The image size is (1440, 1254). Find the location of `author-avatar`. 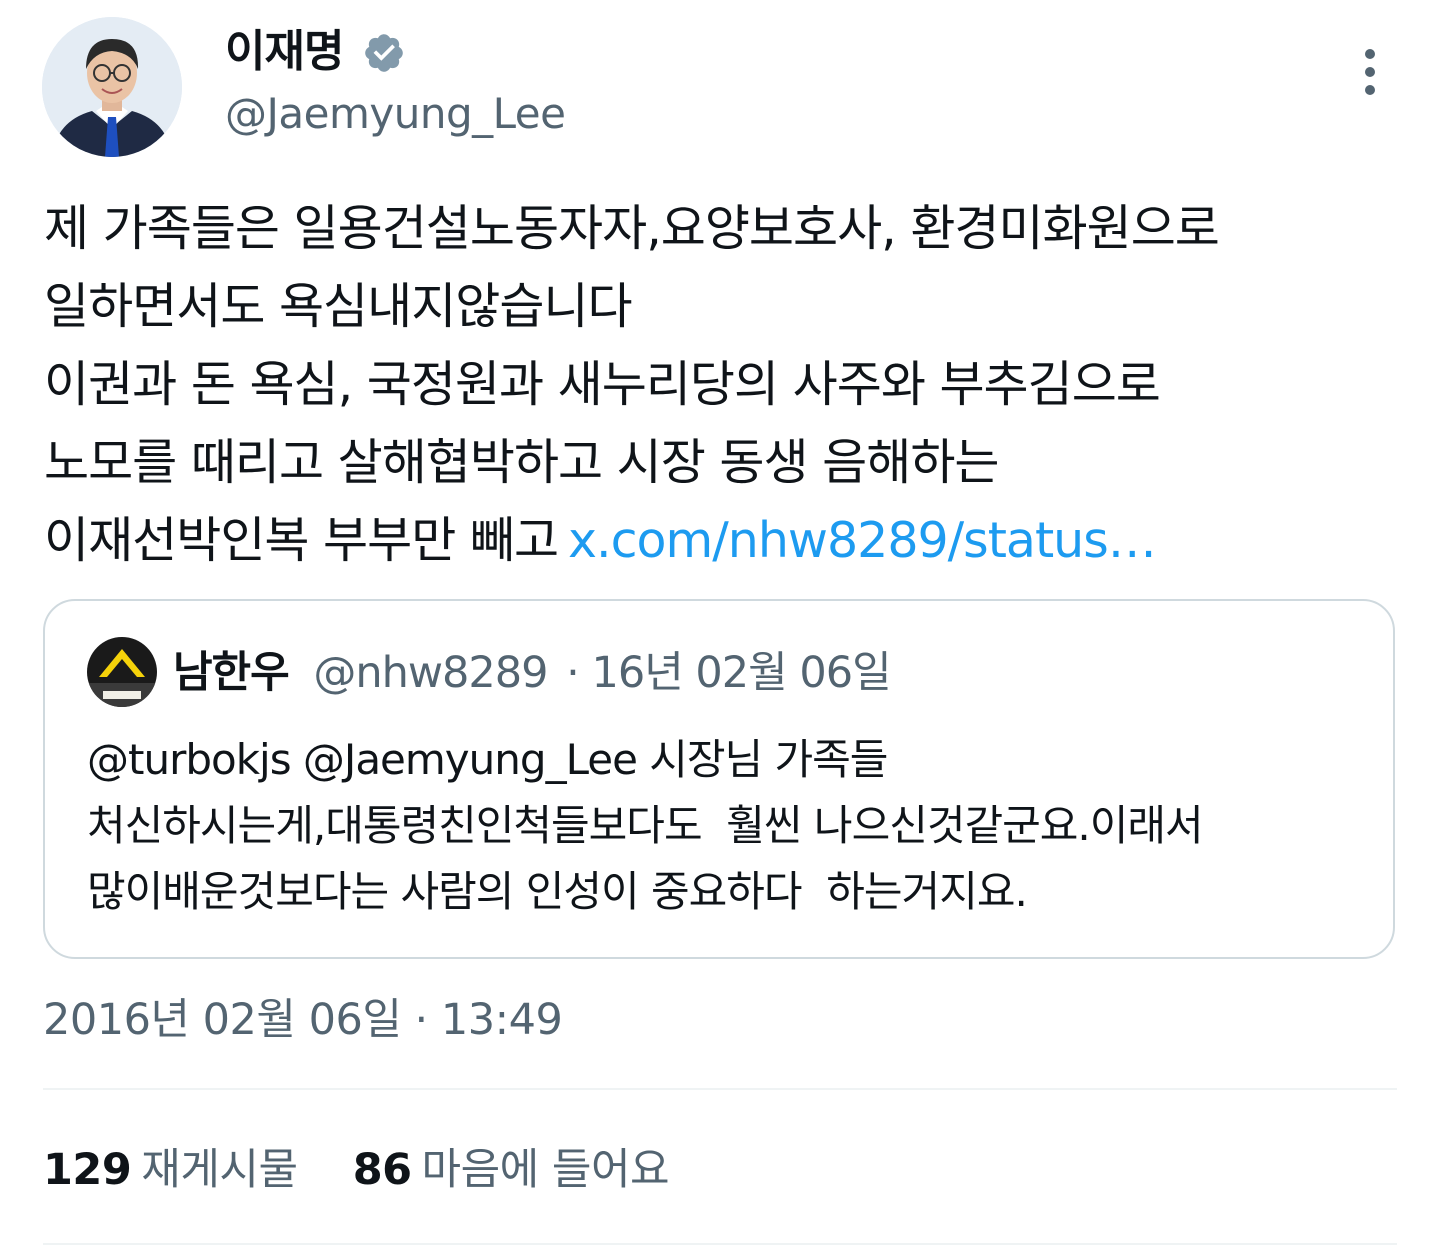

author-avatar is located at coordinates (112, 87).